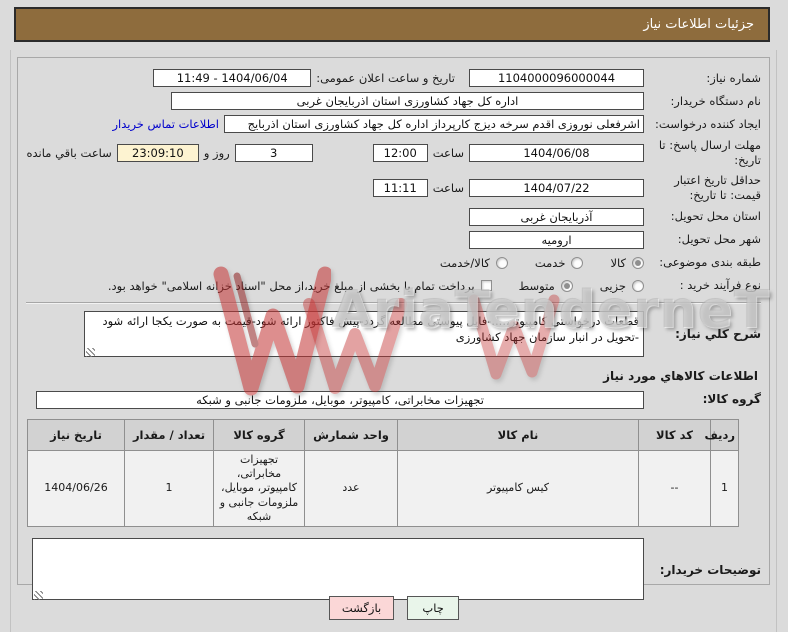 This screenshot has height=632, width=788. What do you see at coordinates (351, 434) in the screenshot?
I see `col-unit: واحد شمارش` at bounding box center [351, 434].